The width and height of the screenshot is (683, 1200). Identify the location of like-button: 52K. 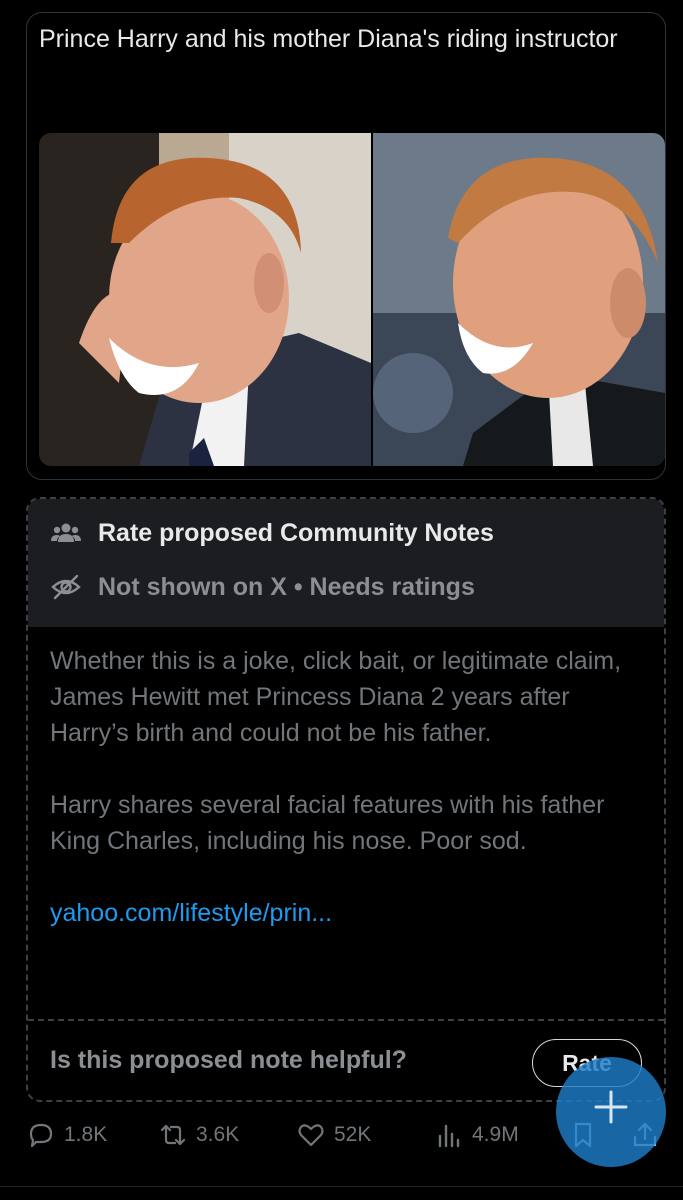
(333, 1135).